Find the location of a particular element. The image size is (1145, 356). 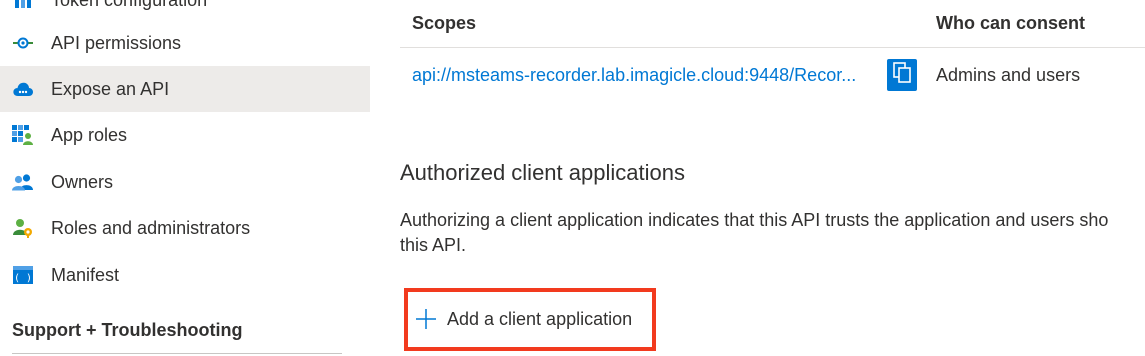

sidebar-item-api-permissions: API permissions is located at coordinates (185, 43).